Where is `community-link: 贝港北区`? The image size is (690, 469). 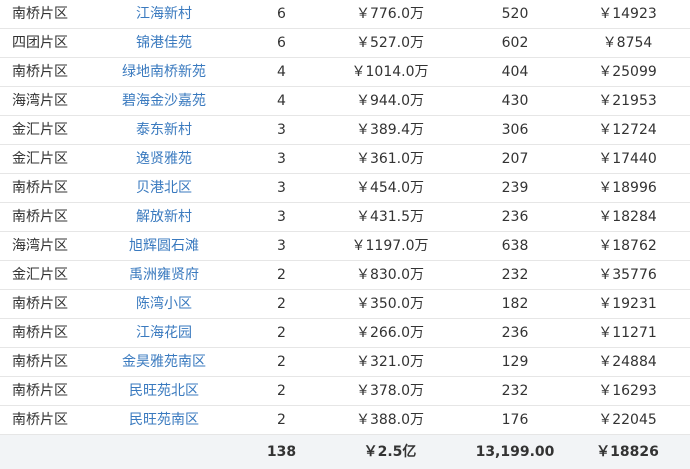 community-link: 贝港北区 is located at coordinates (164, 188).